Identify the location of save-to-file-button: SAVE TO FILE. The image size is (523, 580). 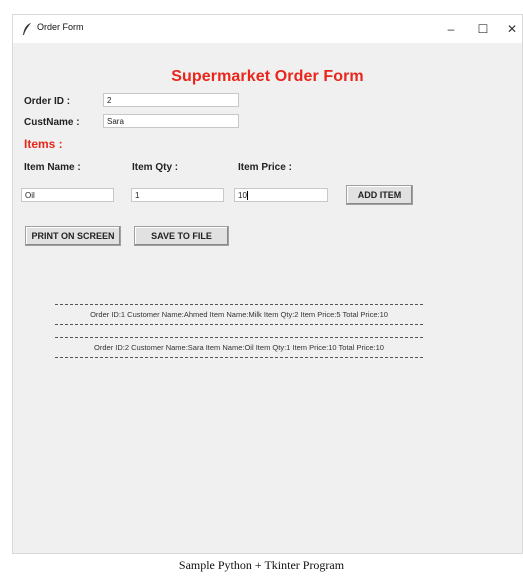
(181, 236).